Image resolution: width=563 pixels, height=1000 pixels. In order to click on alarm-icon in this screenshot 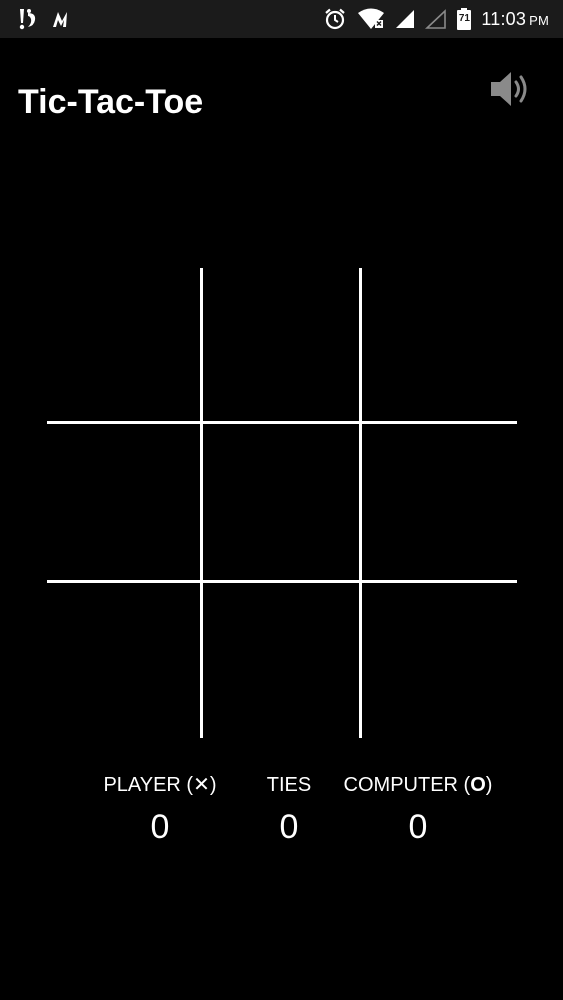, I will do `click(335, 19)`.